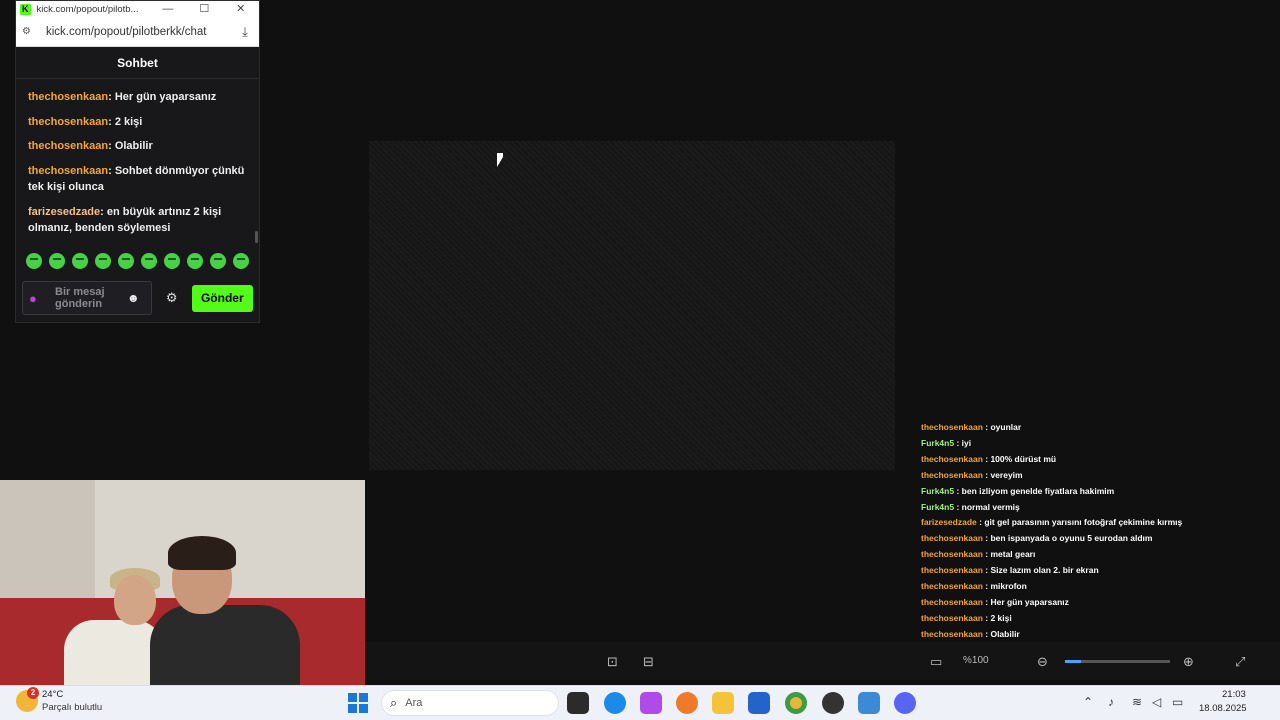  Describe the element at coordinates (358, 703) in the screenshot. I see `windows-start-icon` at that location.